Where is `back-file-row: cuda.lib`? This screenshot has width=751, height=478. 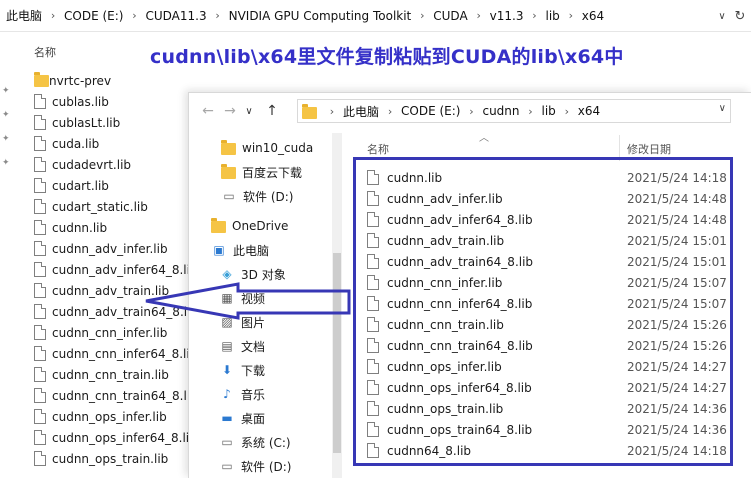
back-file-row: cuda.lib is located at coordinates (66, 143).